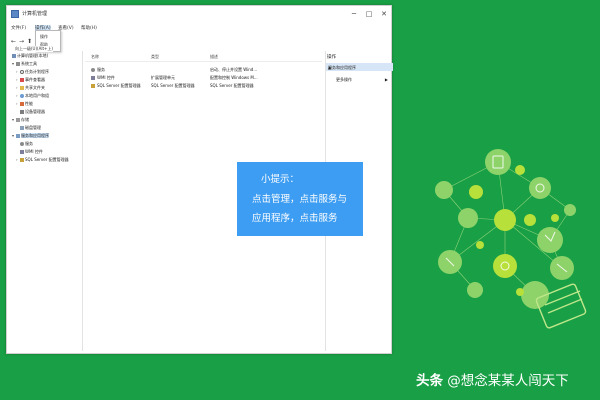 The height and width of the screenshot is (400, 600). Describe the element at coordinates (15, 14) in the screenshot. I see `computer-management-icon` at that location.